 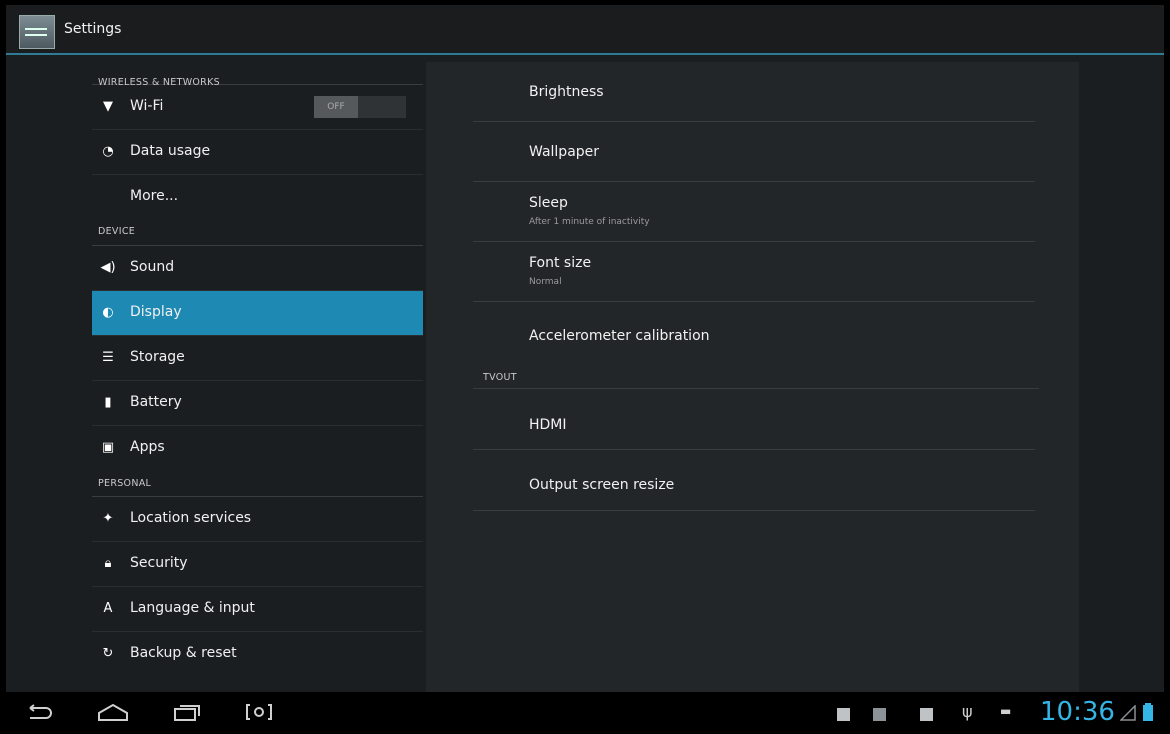 I want to click on gallery-icon, so click(x=879, y=714).